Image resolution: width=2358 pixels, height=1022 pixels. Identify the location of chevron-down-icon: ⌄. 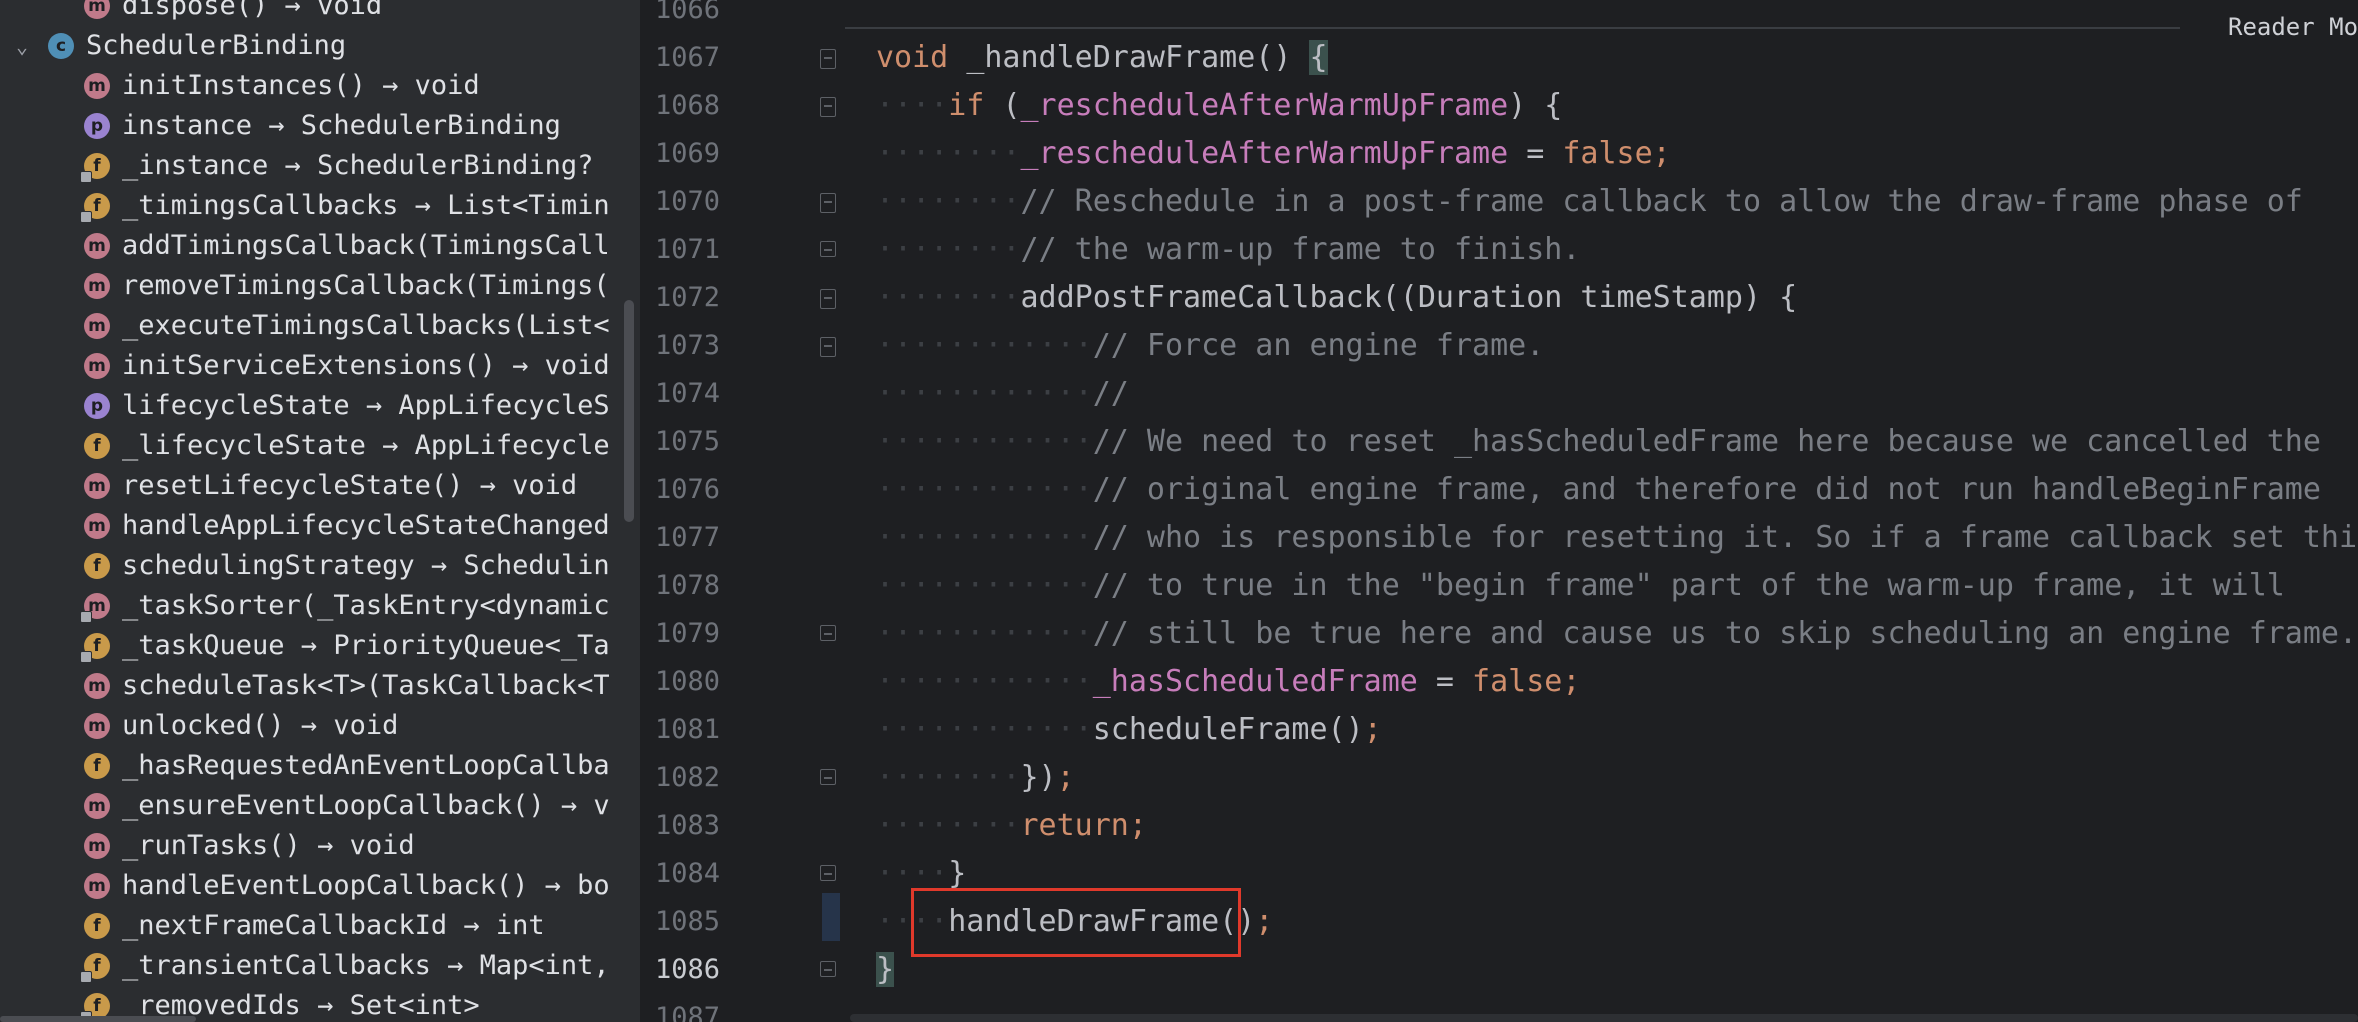
(22, 46).